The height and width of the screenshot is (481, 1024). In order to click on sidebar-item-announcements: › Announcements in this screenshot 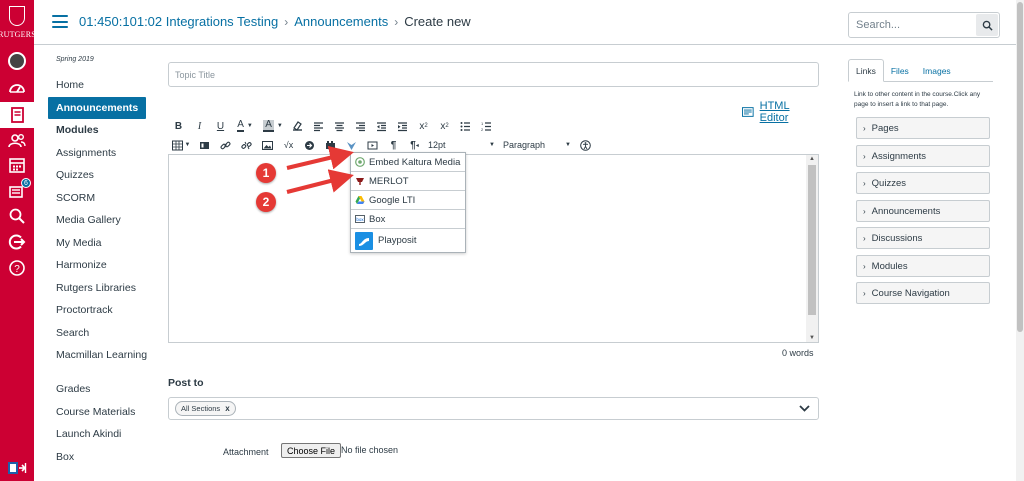, I will do `click(923, 211)`.